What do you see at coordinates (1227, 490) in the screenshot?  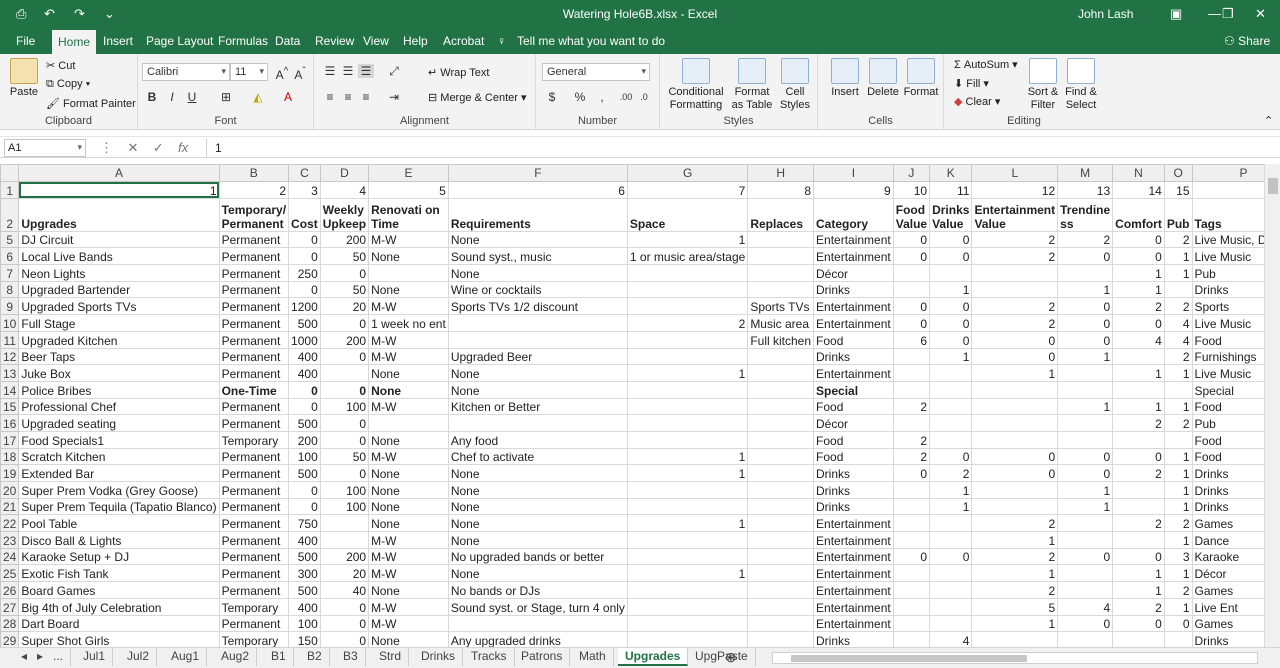 I see `cell-p20: Drinks` at bounding box center [1227, 490].